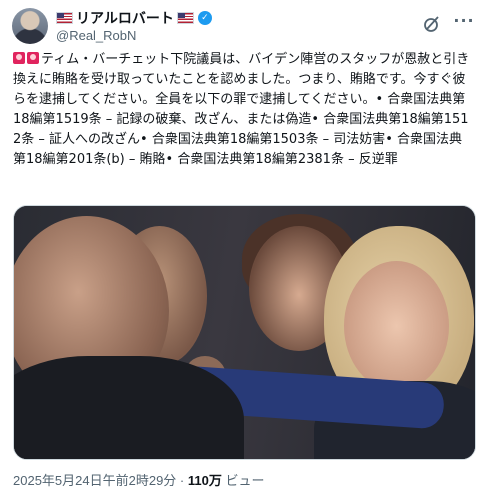 The height and width of the screenshot is (500, 483). Describe the element at coordinates (243, 26) in the screenshot. I see `post-header: リアルロバート ✓ @Real_RobN ···` at that location.